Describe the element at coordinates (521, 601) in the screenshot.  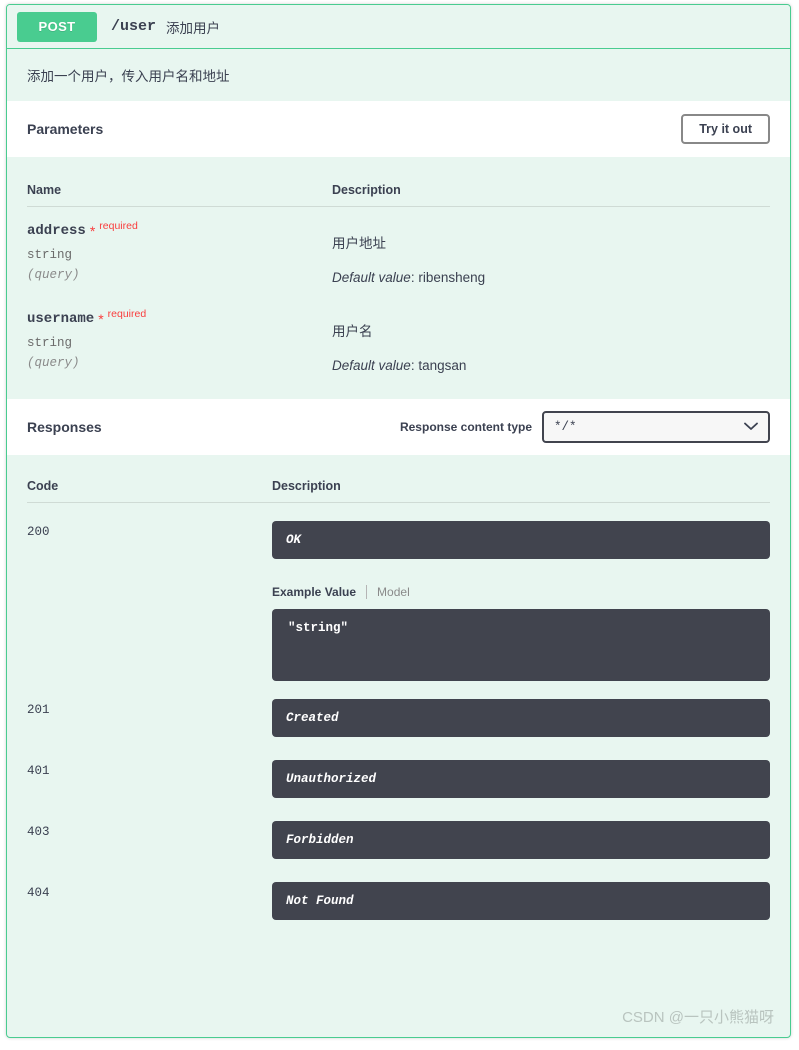
I see `response-description-cell: OK Example Value Model "string"` at that location.